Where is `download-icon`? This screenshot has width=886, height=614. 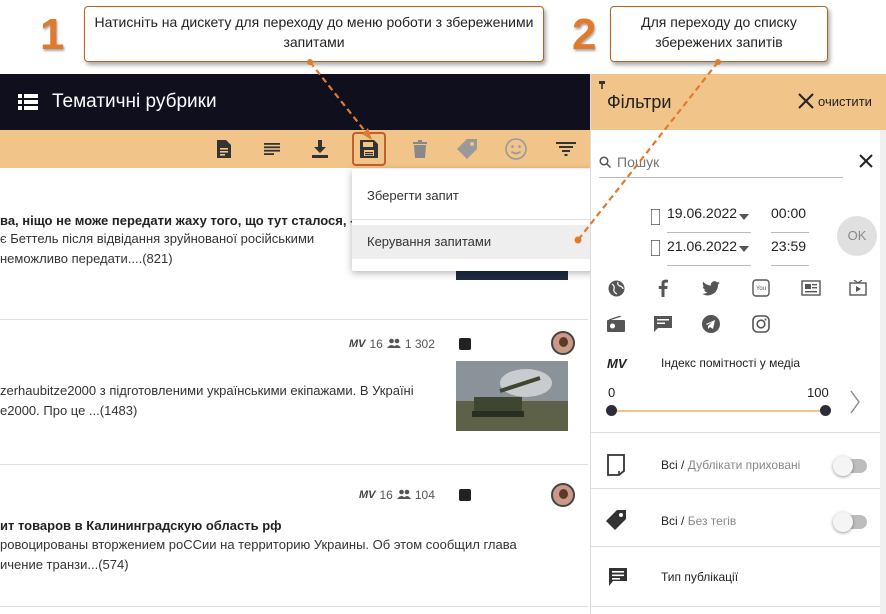
download-icon is located at coordinates (320, 149).